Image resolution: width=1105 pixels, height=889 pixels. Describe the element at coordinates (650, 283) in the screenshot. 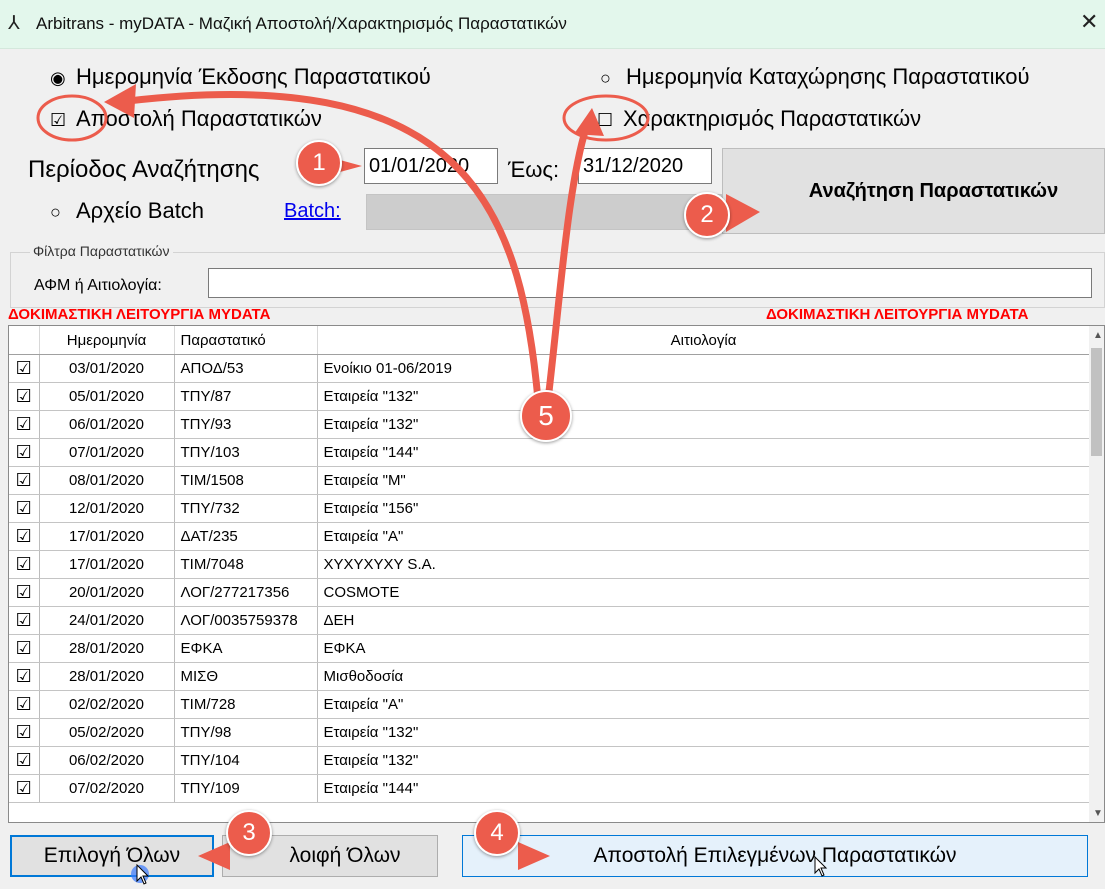

I see `afm-search-input` at that location.